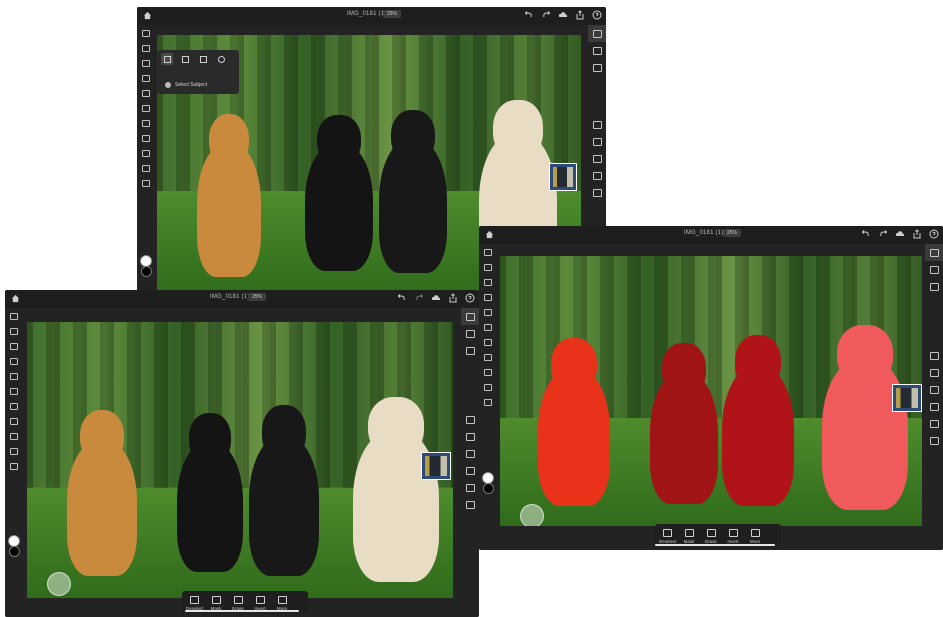  What do you see at coordinates (186, 85) in the screenshot?
I see `select-subject-option: Select Subject` at bounding box center [186, 85].